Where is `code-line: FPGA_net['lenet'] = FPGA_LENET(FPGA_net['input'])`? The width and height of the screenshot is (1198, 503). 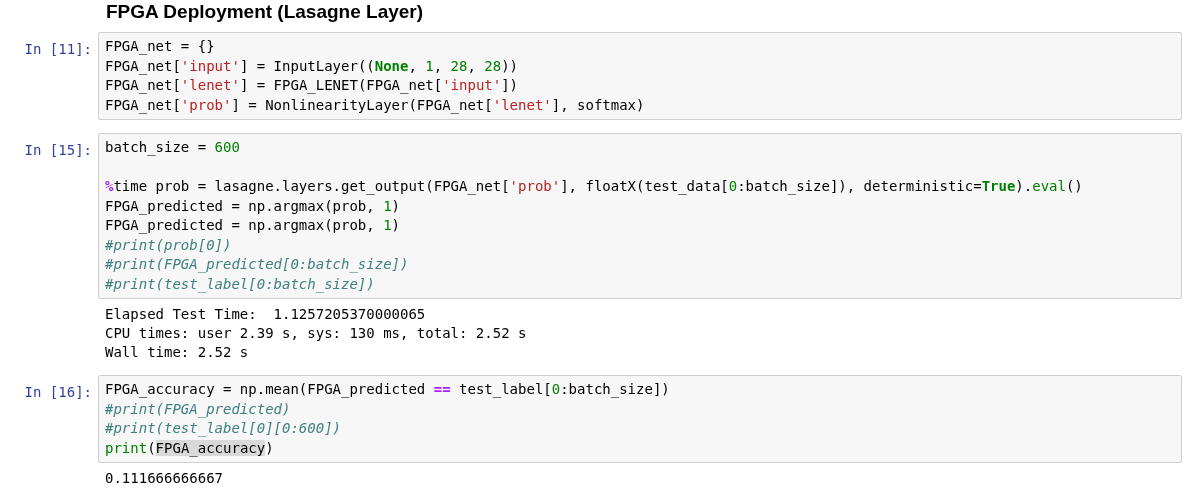
code-line: FPGA_net['lenet'] = FPGA_LENET(FPGA_net['input']) is located at coordinates (312, 86).